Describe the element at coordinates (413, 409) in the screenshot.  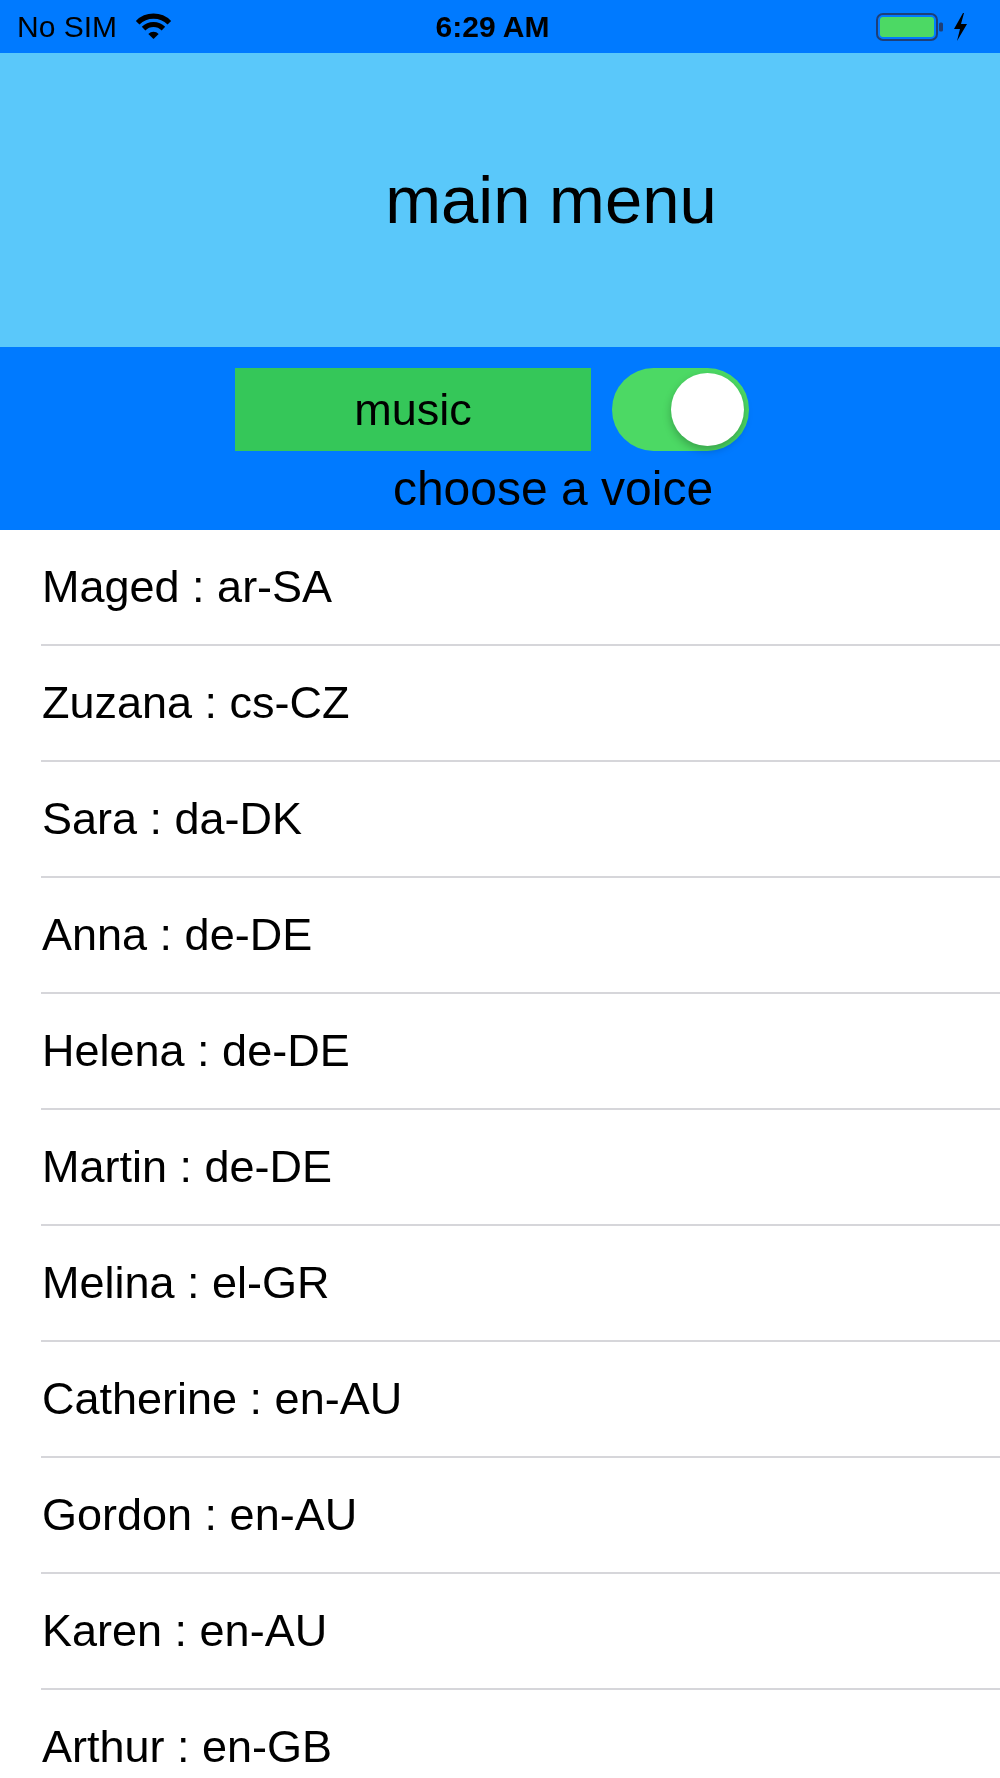
I see `music-button: music` at that location.